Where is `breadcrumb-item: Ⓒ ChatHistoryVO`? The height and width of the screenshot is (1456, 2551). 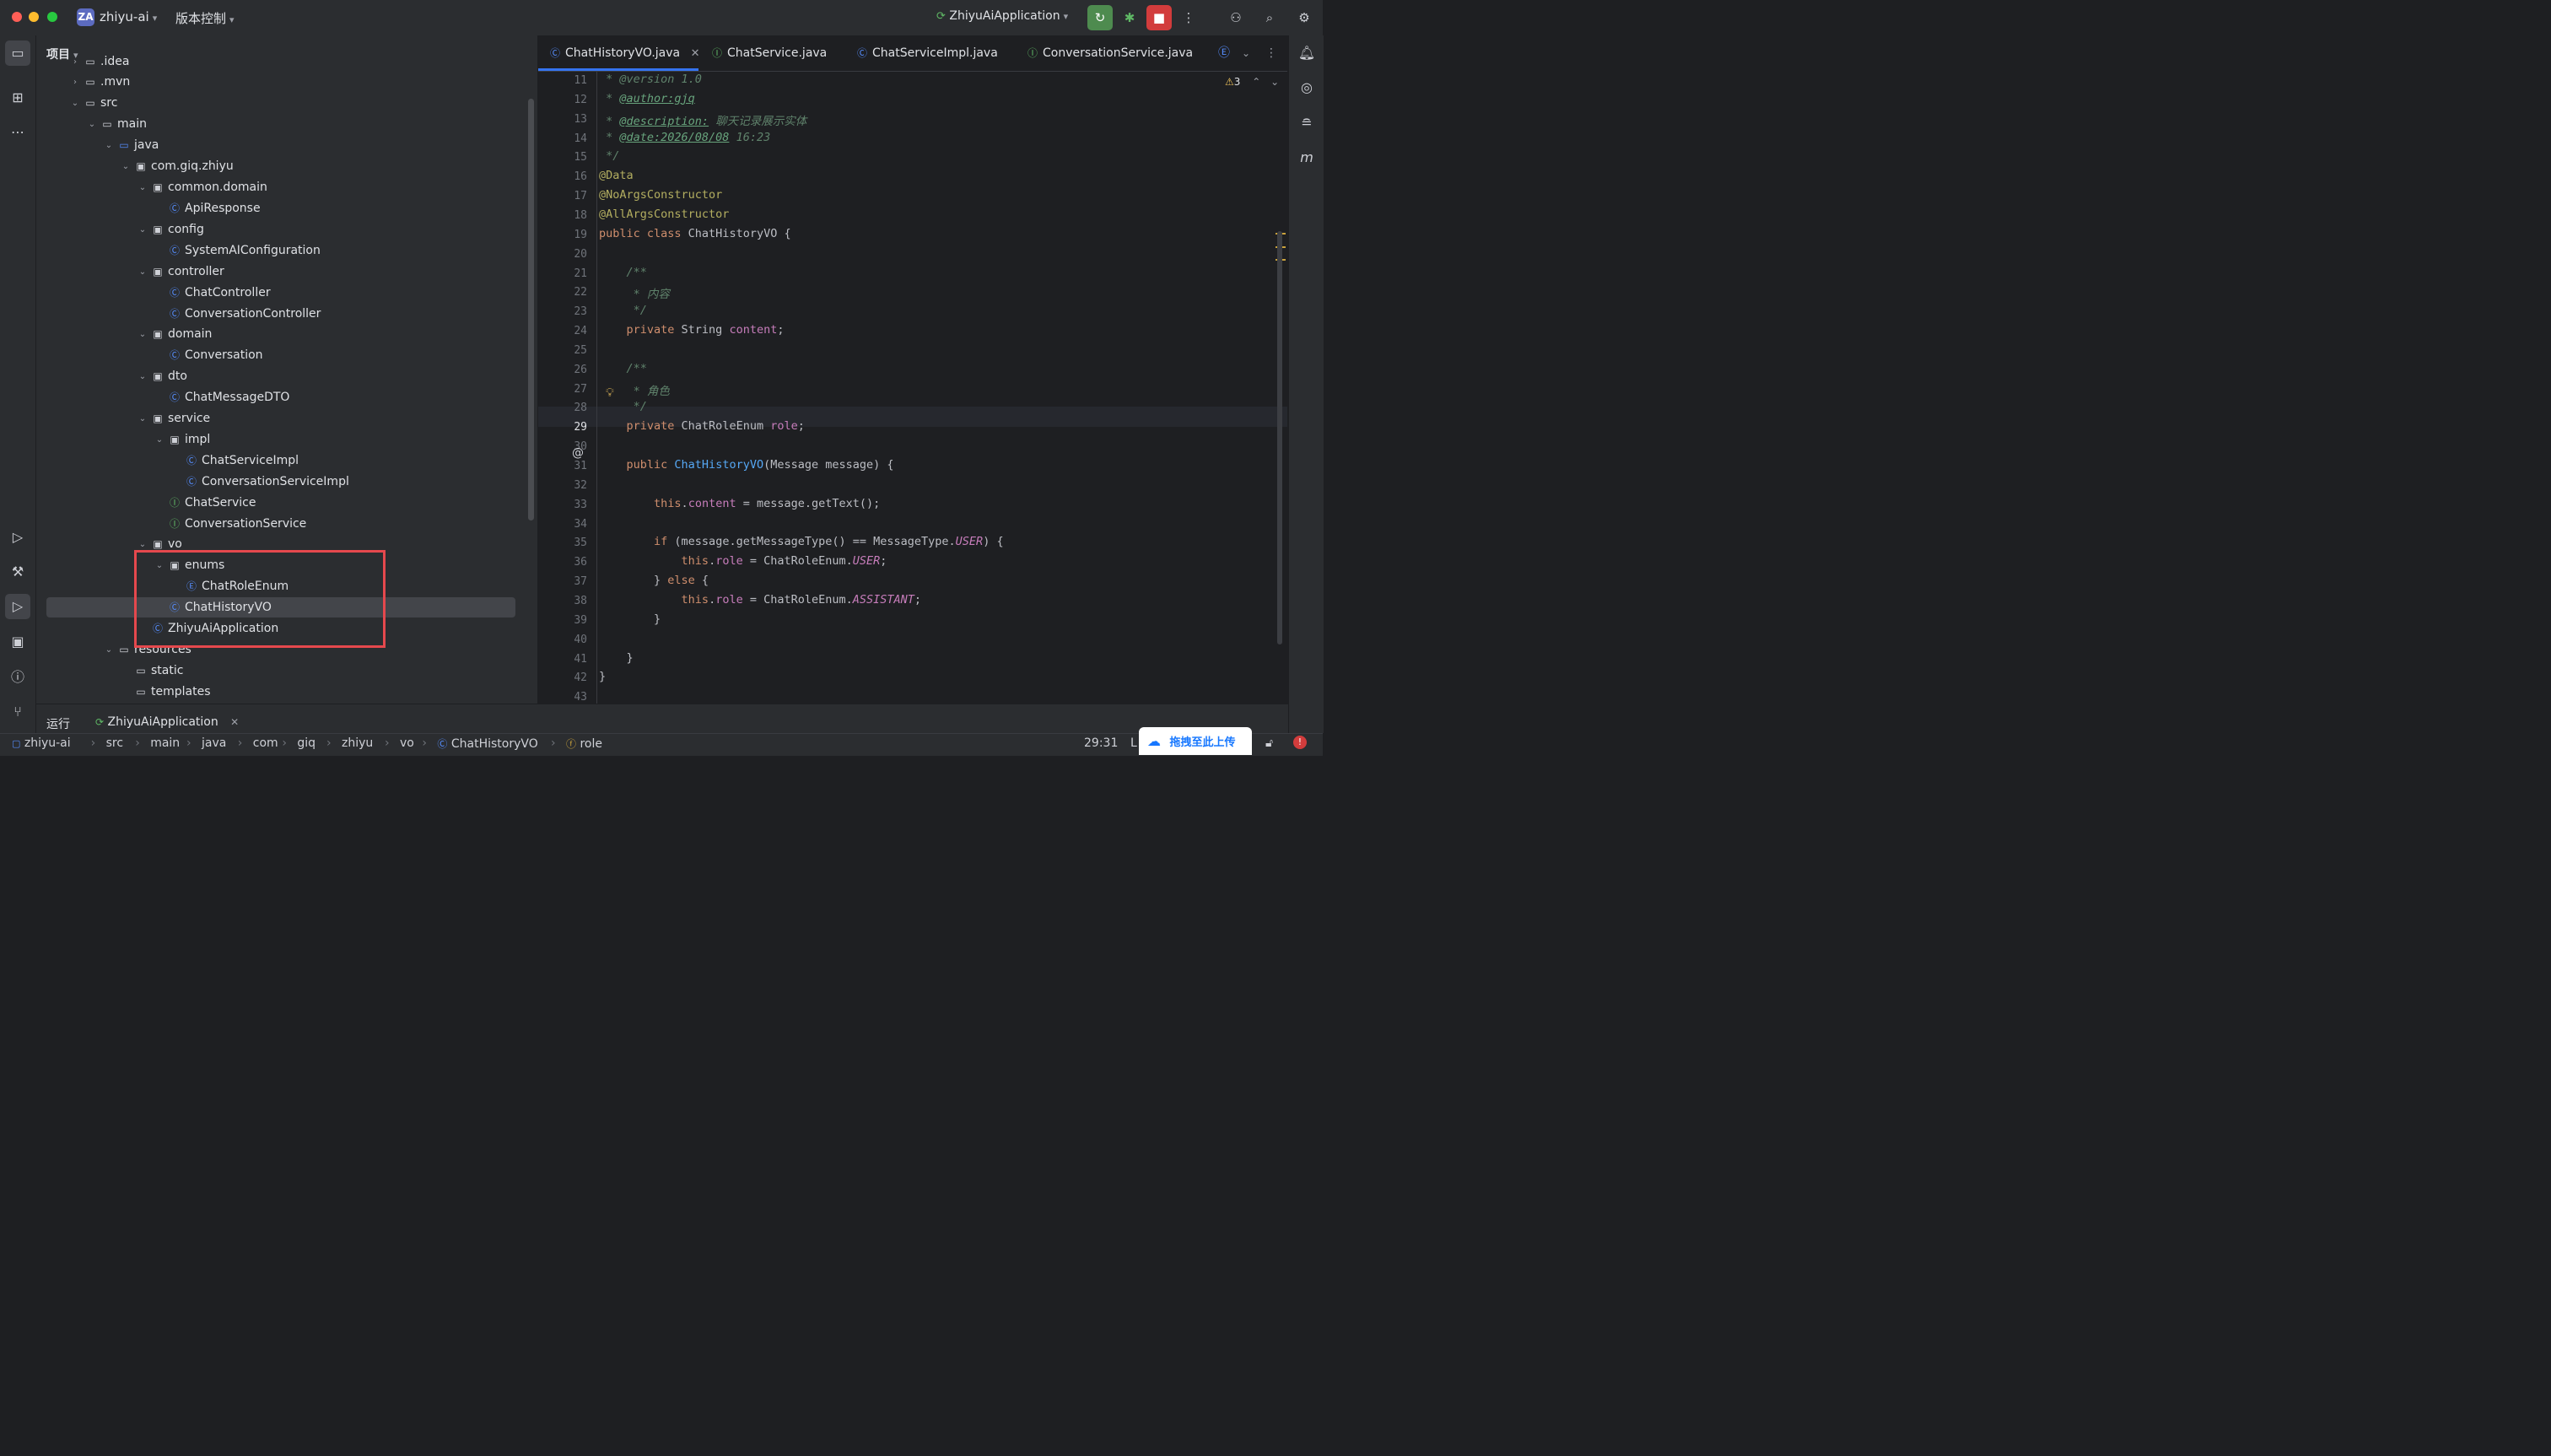 breadcrumb-item: Ⓒ ChatHistoryVO is located at coordinates (487, 743).